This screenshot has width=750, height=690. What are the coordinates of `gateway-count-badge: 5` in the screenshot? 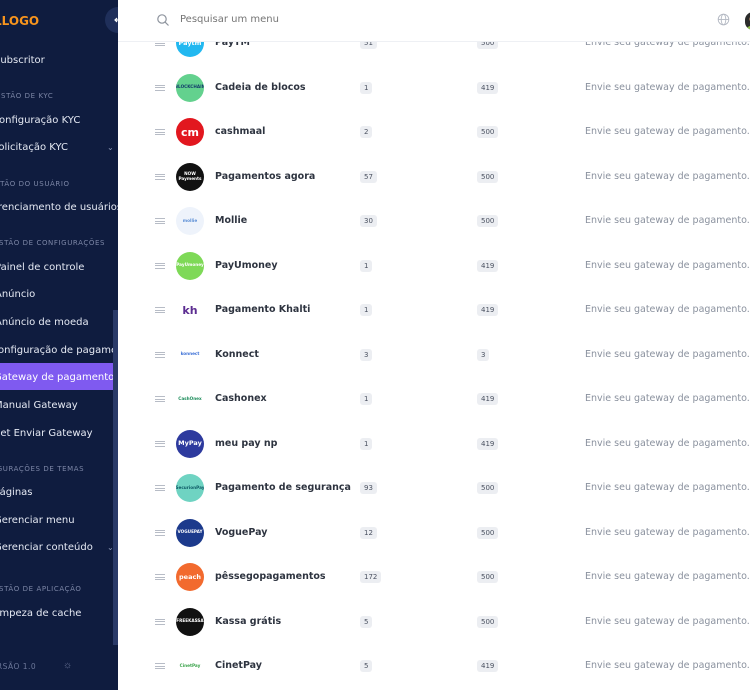 It's located at (366, 666).